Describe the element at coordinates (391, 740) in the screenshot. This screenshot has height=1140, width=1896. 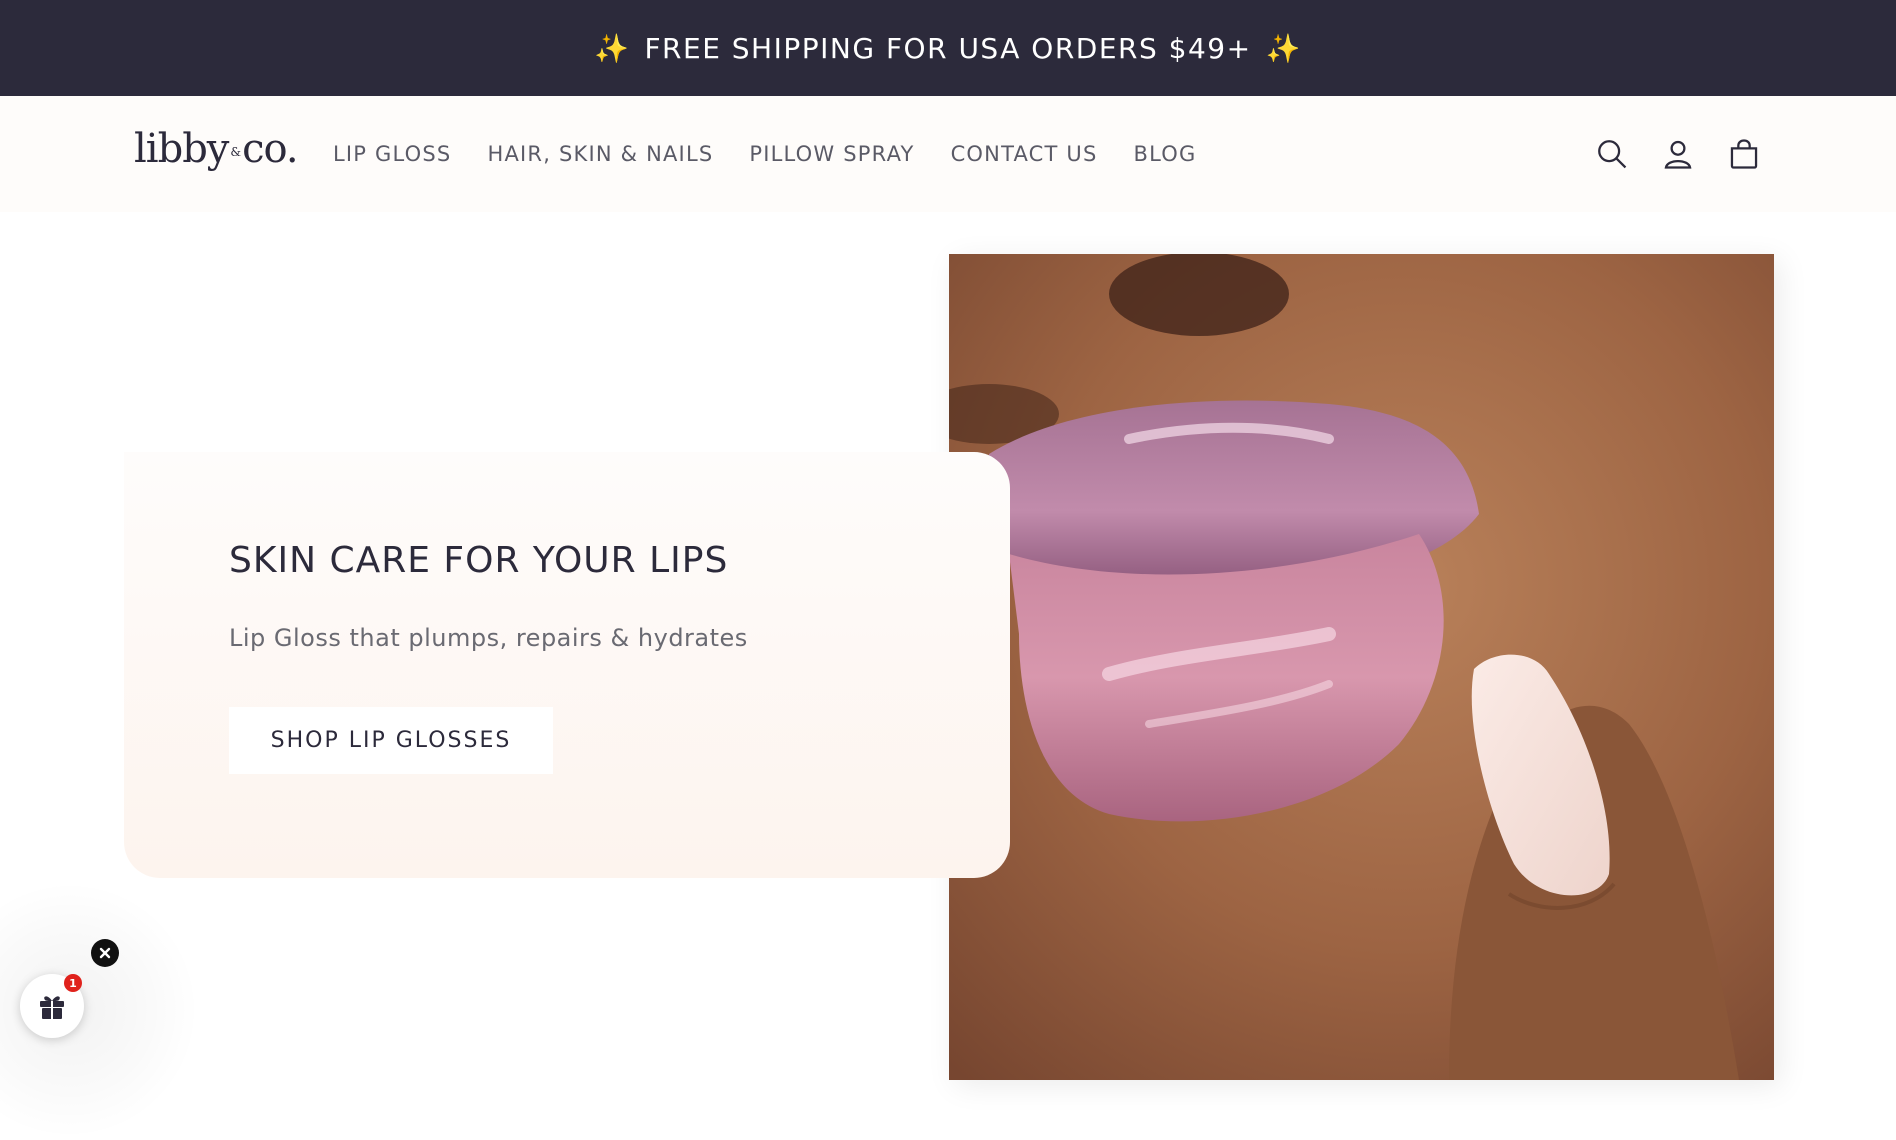
I see `shop-lip-glosses-button: SHOP LIP GLOSSES` at that location.